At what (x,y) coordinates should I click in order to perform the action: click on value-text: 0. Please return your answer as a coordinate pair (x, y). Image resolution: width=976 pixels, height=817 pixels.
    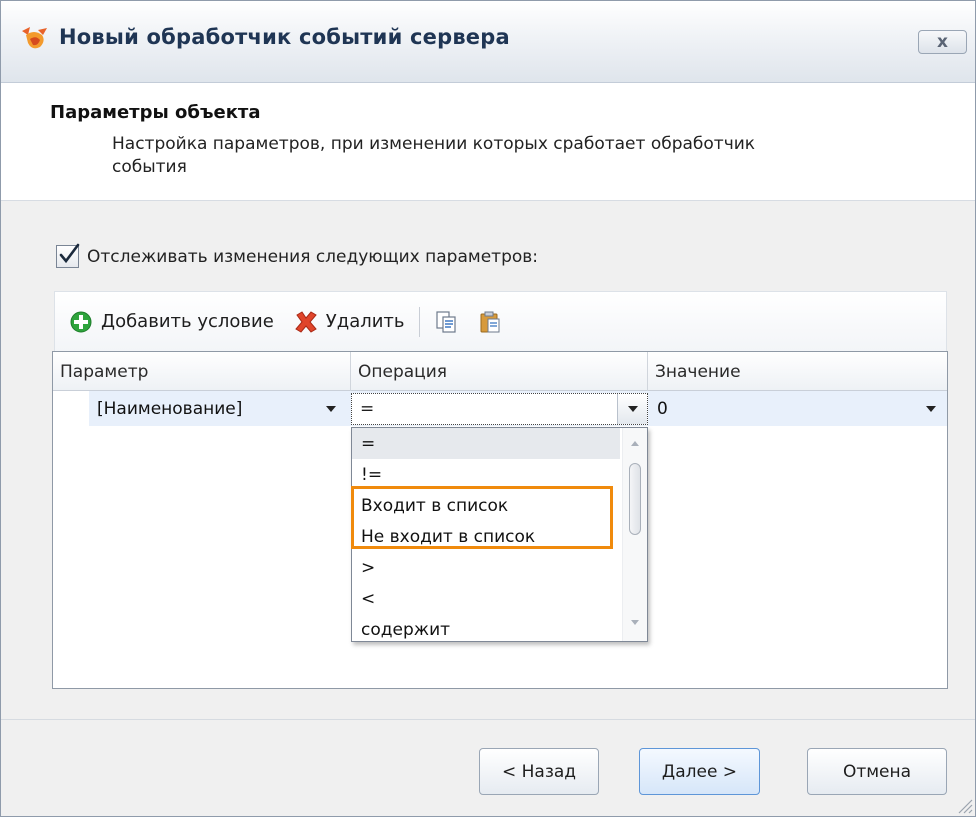
    Looking at the image, I should click on (662, 408).